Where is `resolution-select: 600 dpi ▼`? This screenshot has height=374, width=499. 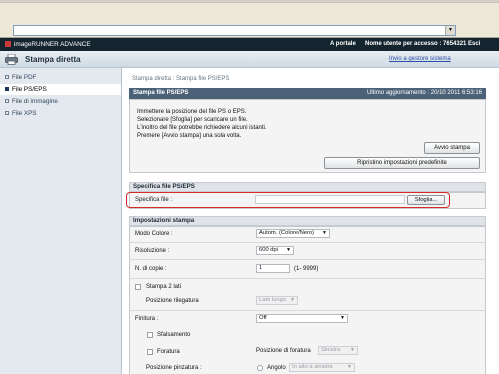 resolution-select: 600 dpi ▼ is located at coordinates (275, 250).